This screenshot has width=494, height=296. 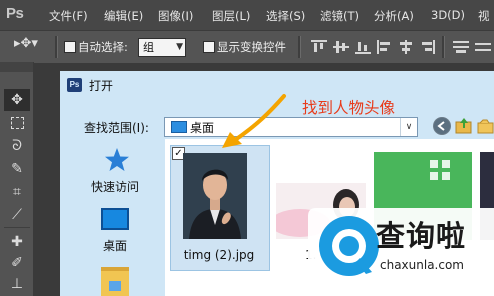 What do you see at coordinates (17, 146) in the screenshot?
I see `lasso-tool-icon: ᘐ` at bounding box center [17, 146].